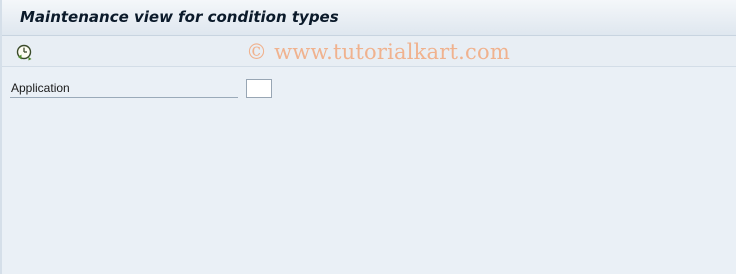 The height and width of the screenshot is (274, 736). What do you see at coordinates (378, 52) in the screenshot?
I see `watermark-text: © www.tutorialkart.com` at bounding box center [378, 52].